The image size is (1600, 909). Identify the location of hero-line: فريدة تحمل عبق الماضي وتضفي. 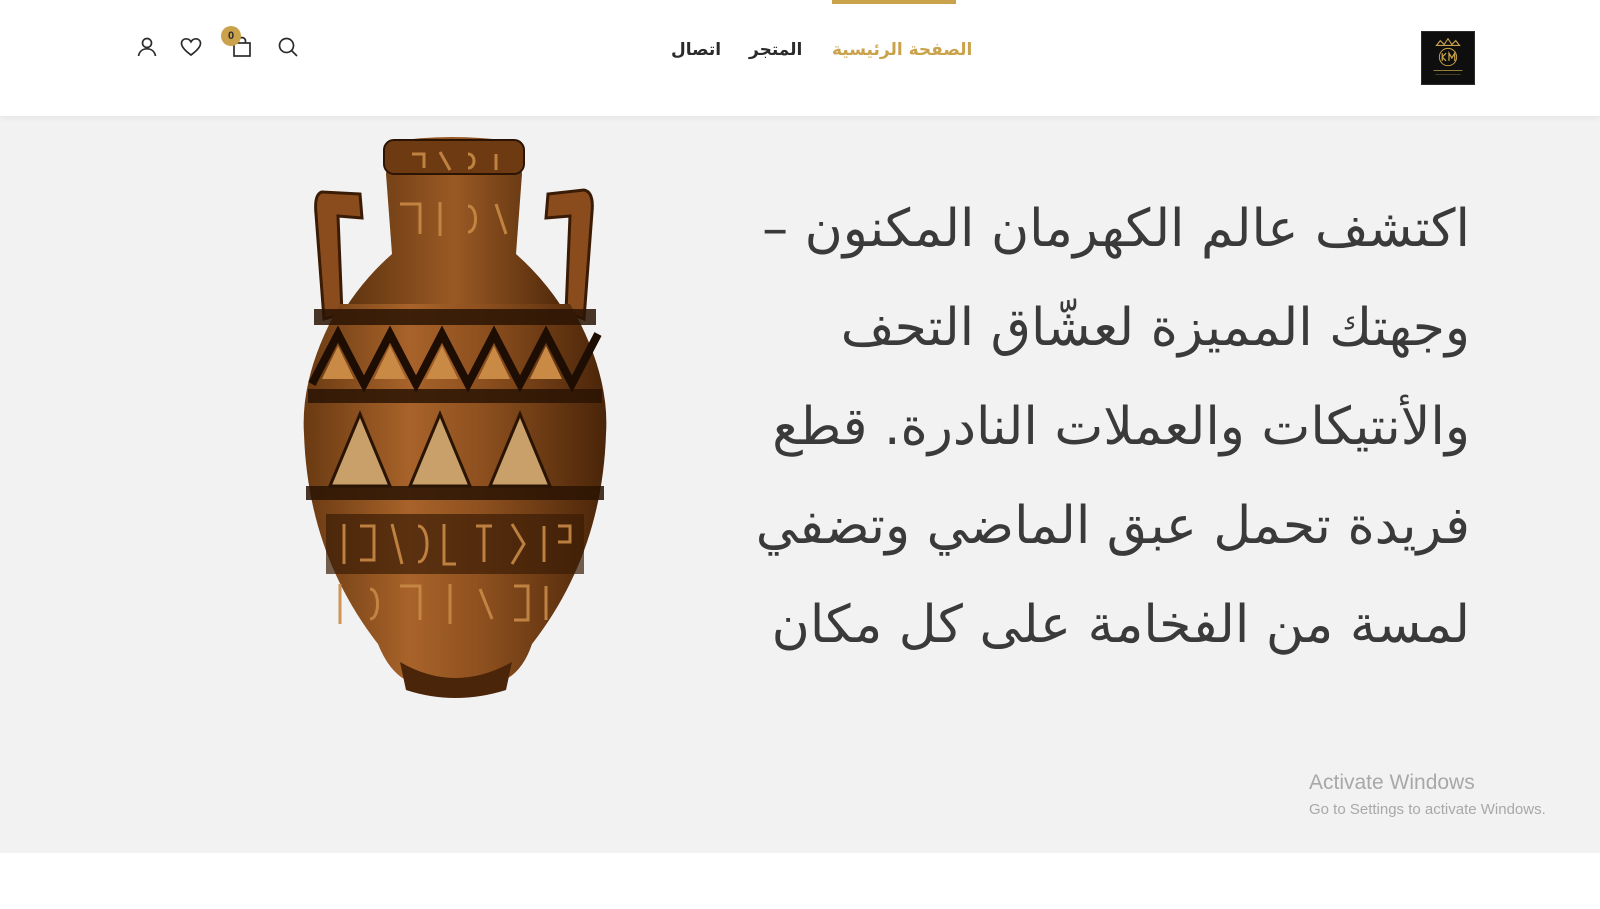
(1112, 526).